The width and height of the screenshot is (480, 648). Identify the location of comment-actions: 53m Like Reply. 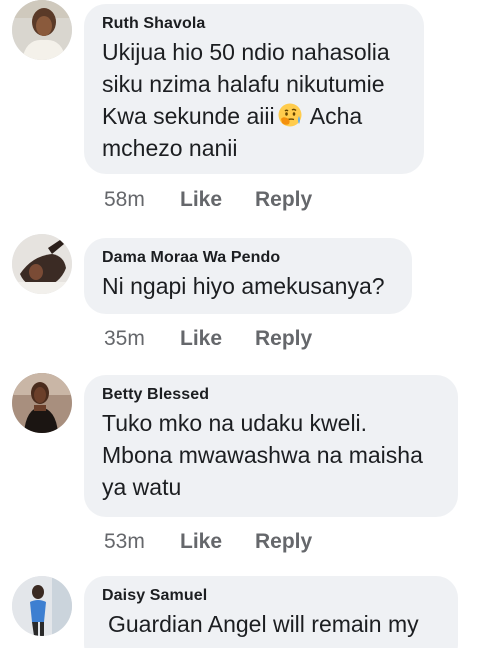
(208, 542).